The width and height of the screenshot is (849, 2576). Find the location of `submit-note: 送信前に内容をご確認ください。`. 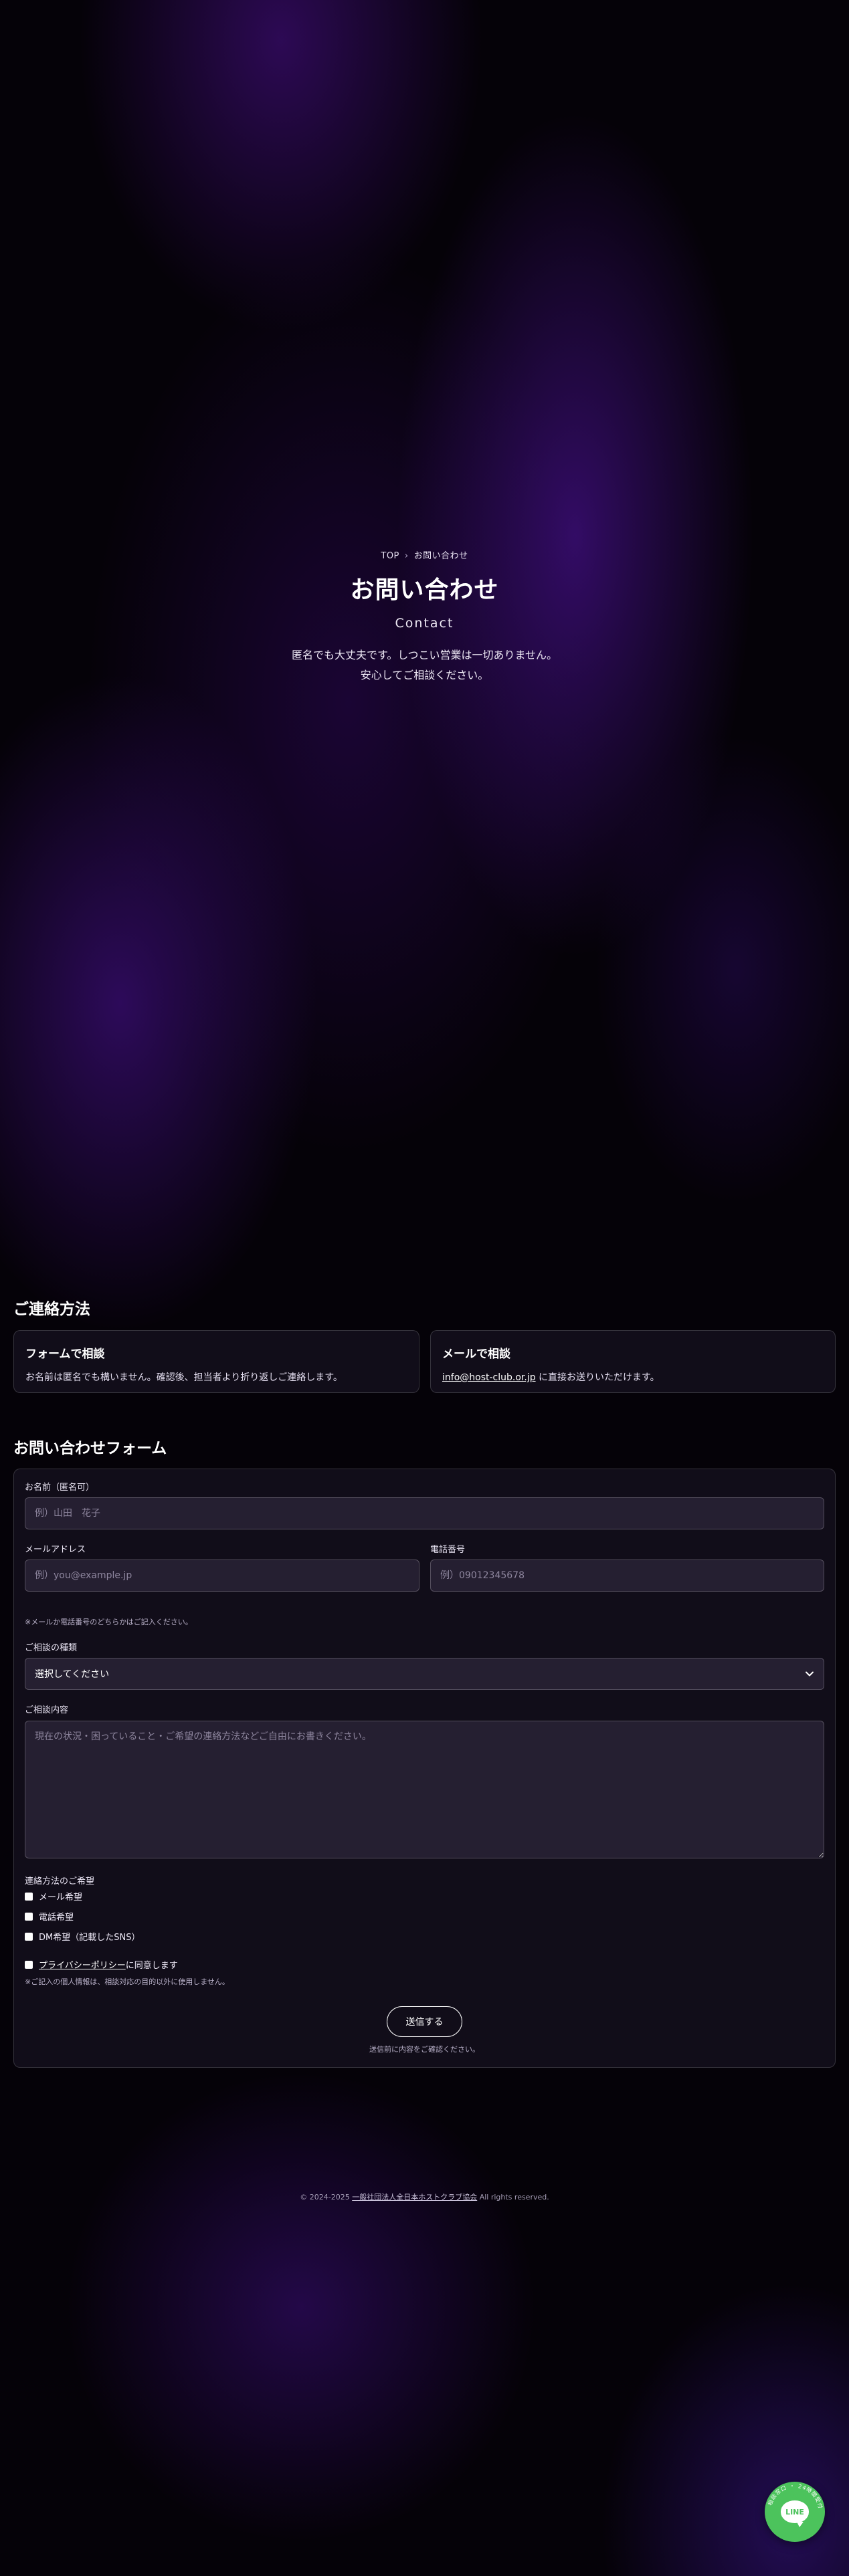

submit-note: 送信前に内容をご確認ください。 is located at coordinates (424, 2049).